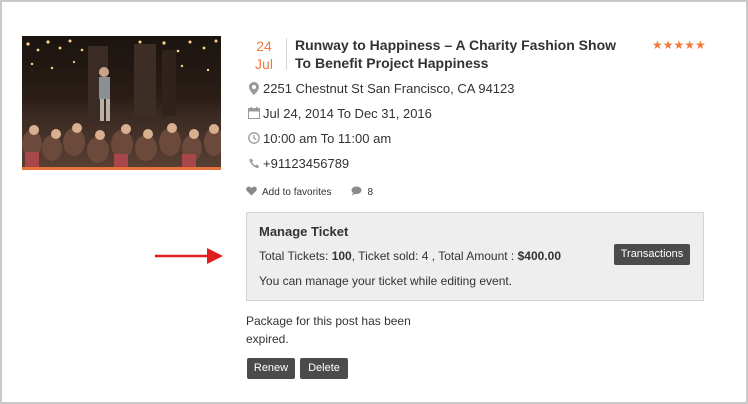  What do you see at coordinates (679, 45) in the screenshot?
I see `rating-stars: ★★★★★` at bounding box center [679, 45].